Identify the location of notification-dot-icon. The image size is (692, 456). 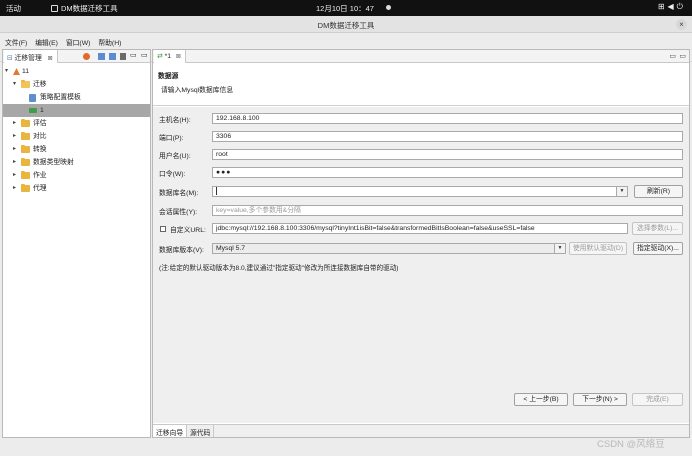
(388, 7).